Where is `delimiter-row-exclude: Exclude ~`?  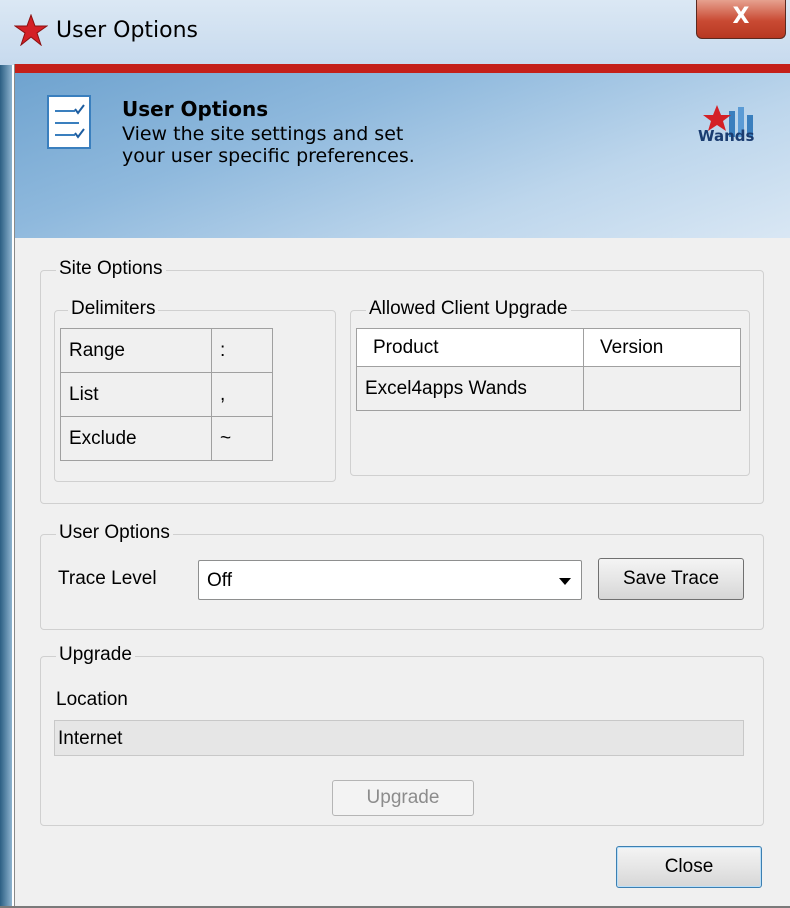 delimiter-row-exclude: Exclude ~ is located at coordinates (166, 438).